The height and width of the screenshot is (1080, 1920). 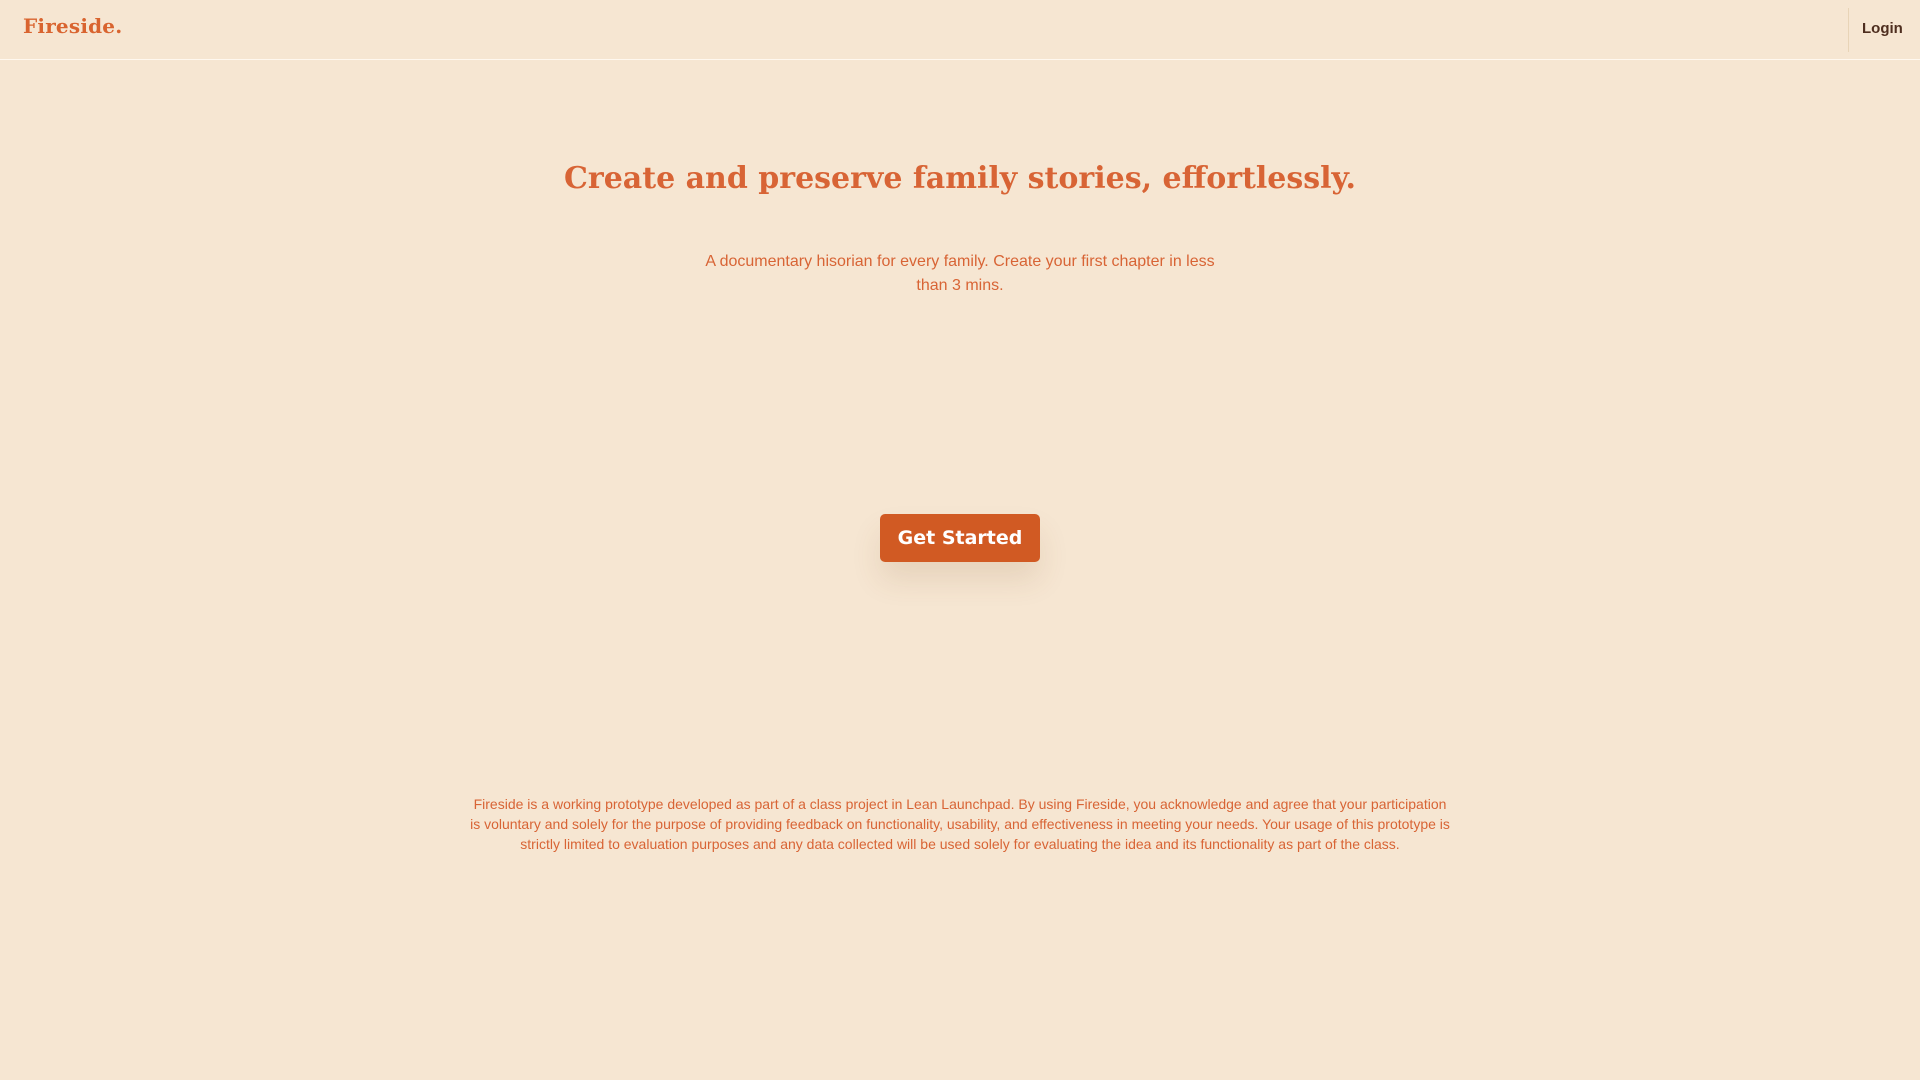 What do you see at coordinates (960, 538) in the screenshot?
I see `get-started-button: Get Started` at bounding box center [960, 538].